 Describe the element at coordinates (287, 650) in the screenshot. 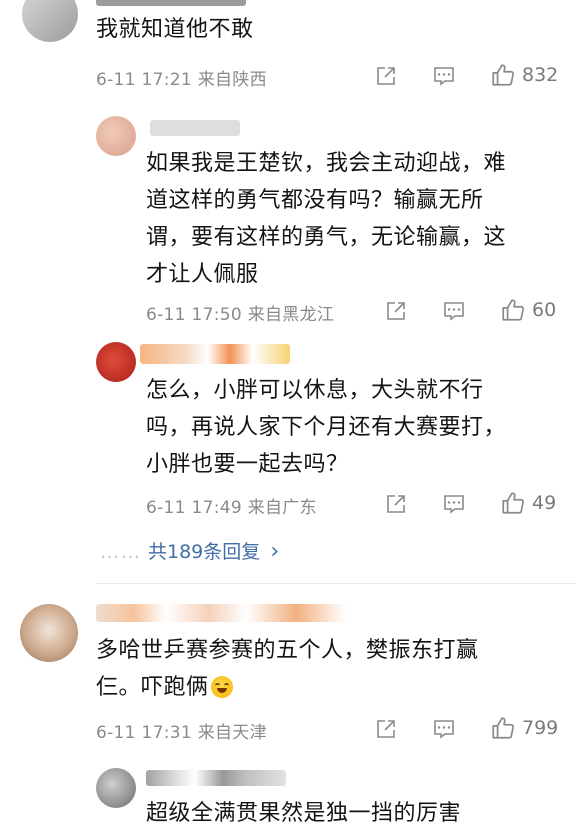

I see `comment-line: 多哈世乒赛参赛的五个人，樊振东打赢` at that location.